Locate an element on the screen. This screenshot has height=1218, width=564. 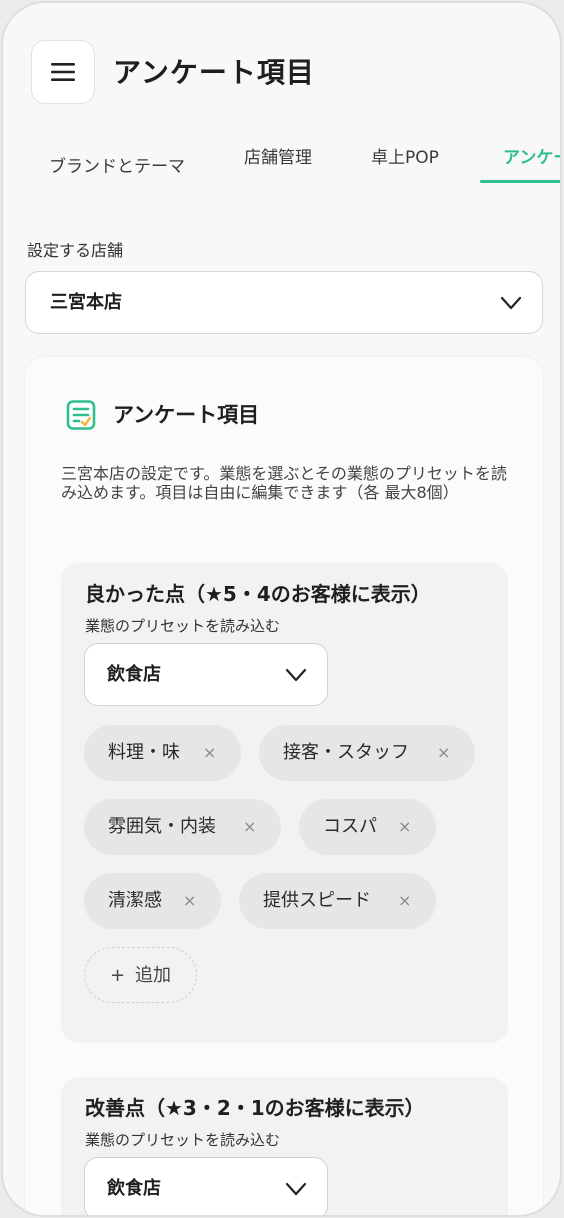
store-select: 三宮本店 is located at coordinates (284, 302).